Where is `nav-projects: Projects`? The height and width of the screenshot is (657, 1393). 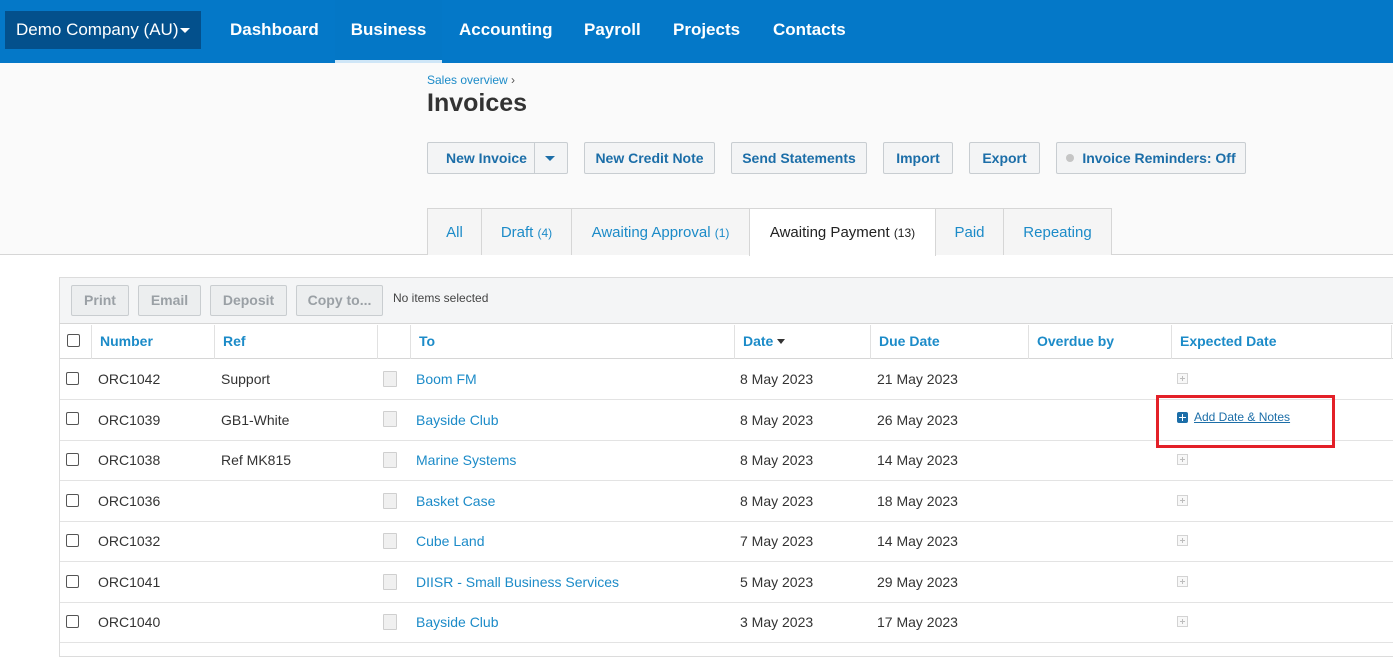
nav-projects: Projects is located at coordinates (706, 31).